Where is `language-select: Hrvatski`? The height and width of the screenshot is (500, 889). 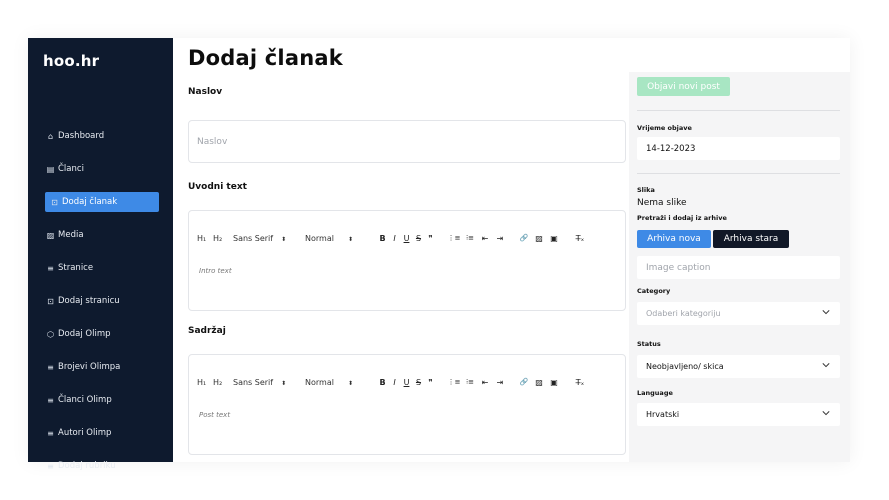
language-select: Hrvatski is located at coordinates (738, 414).